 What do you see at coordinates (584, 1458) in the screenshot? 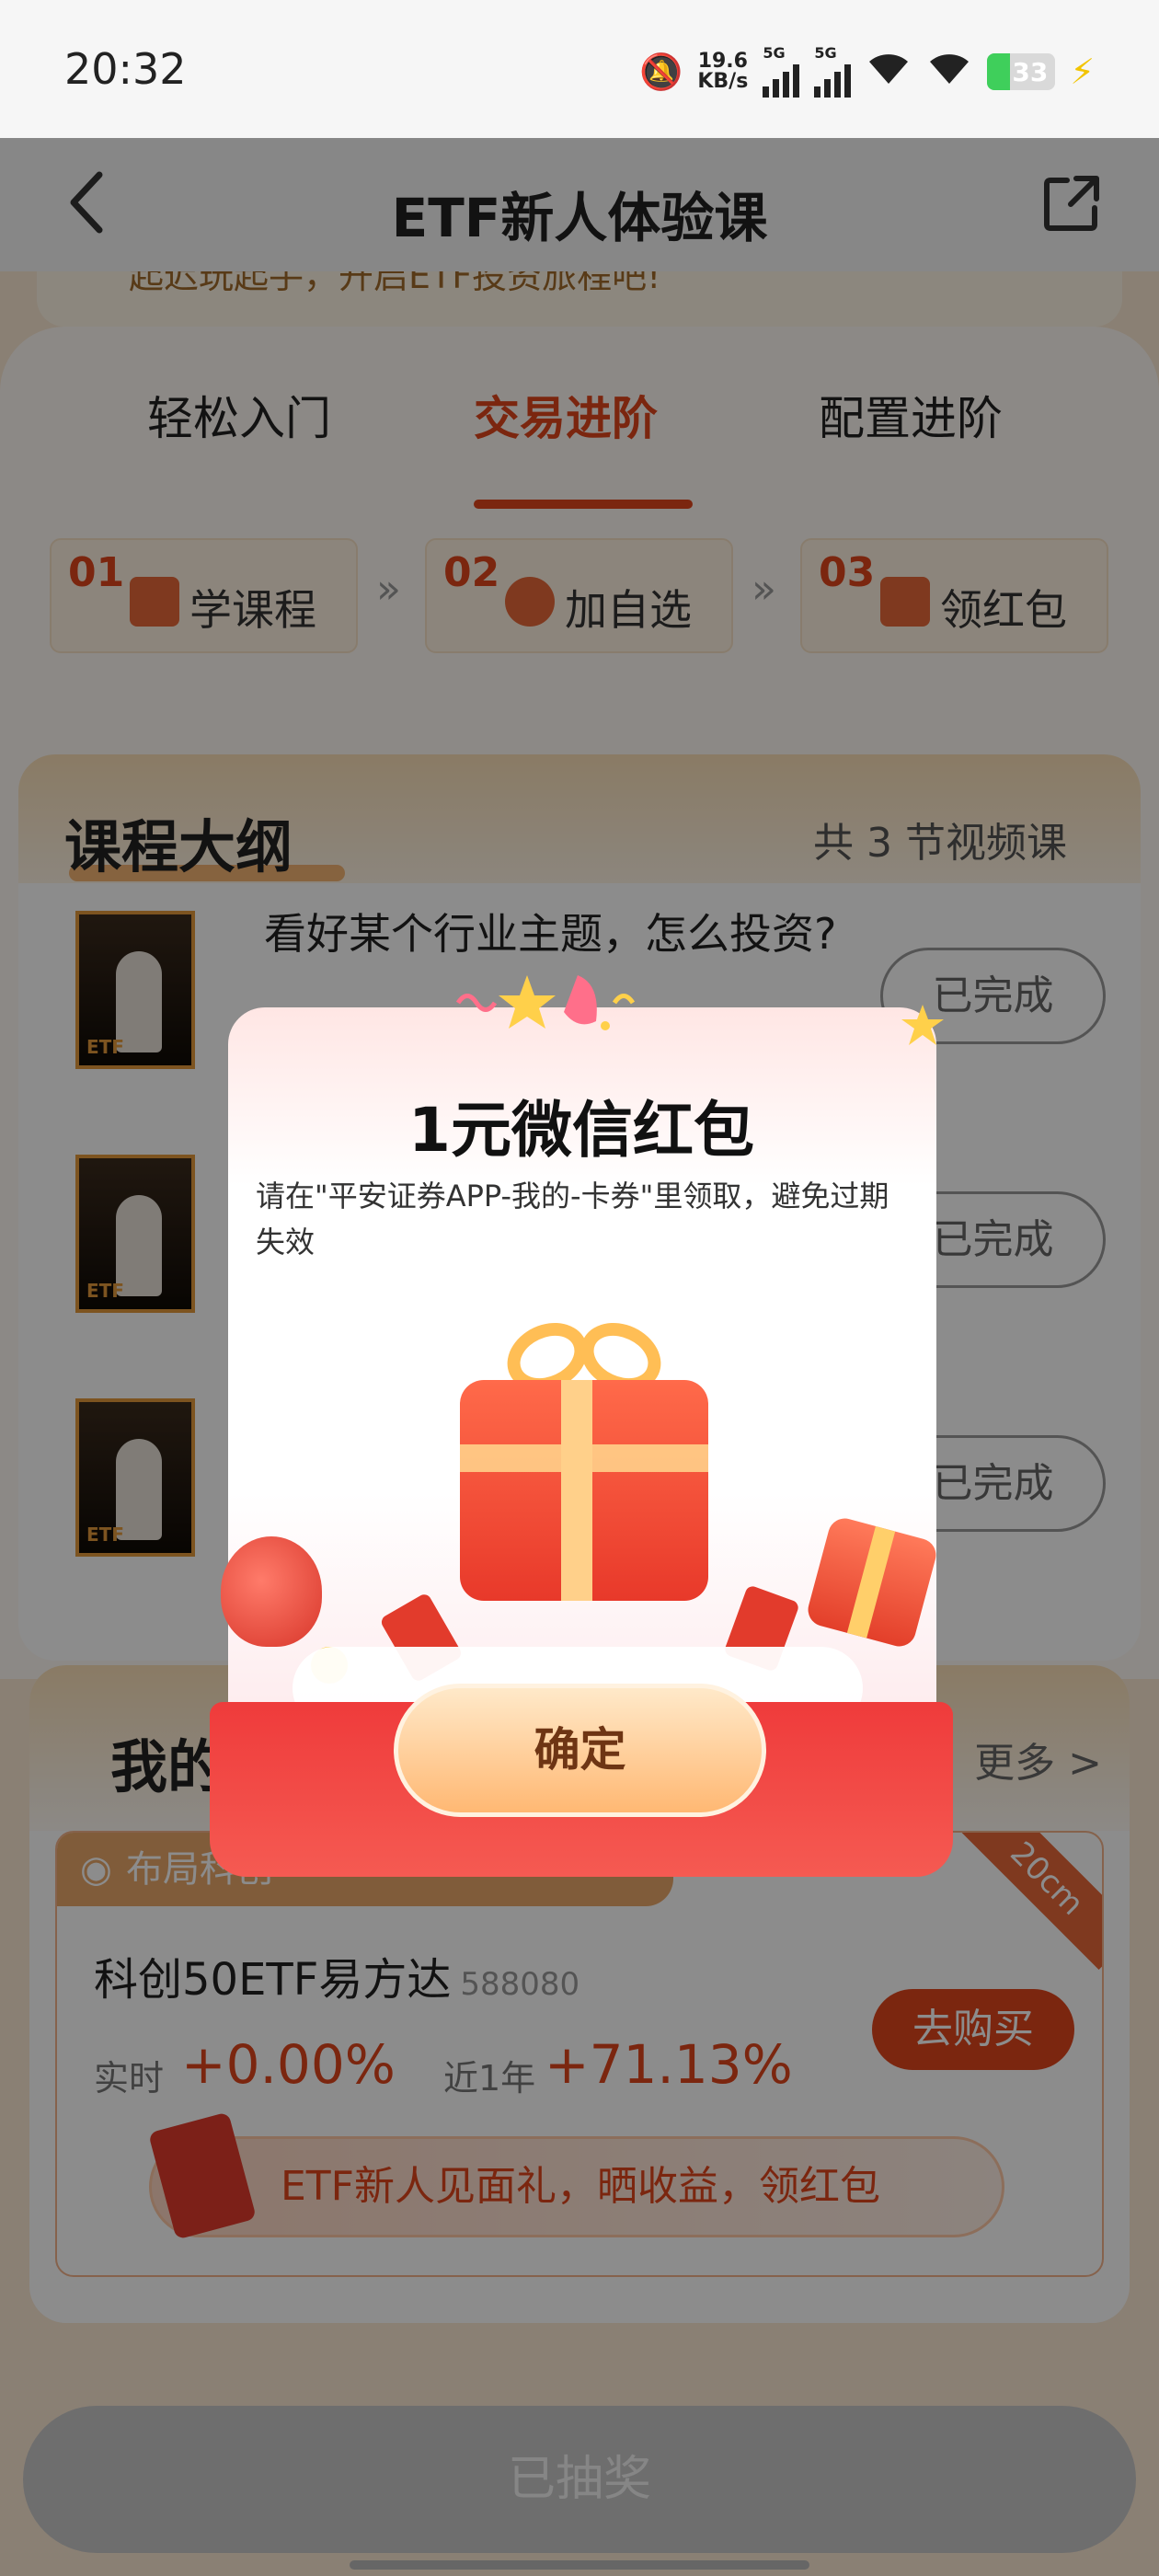
I see `gift-box-icon` at bounding box center [584, 1458].